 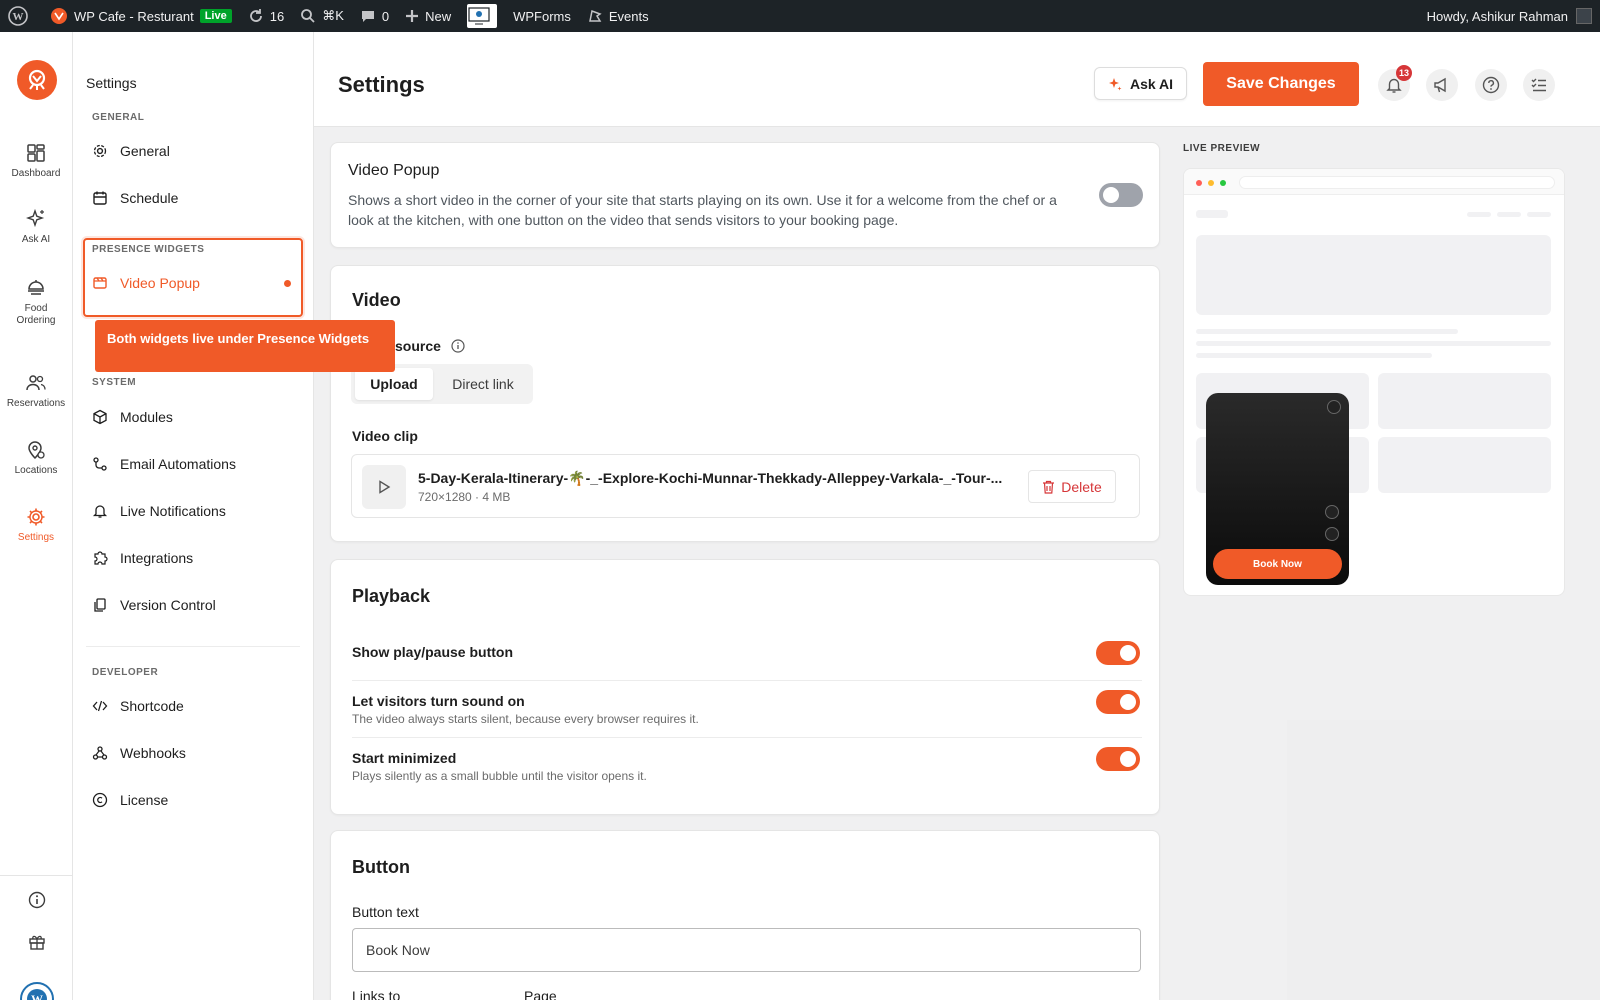 I want to click on location-icon, so click(x=36, y=449).